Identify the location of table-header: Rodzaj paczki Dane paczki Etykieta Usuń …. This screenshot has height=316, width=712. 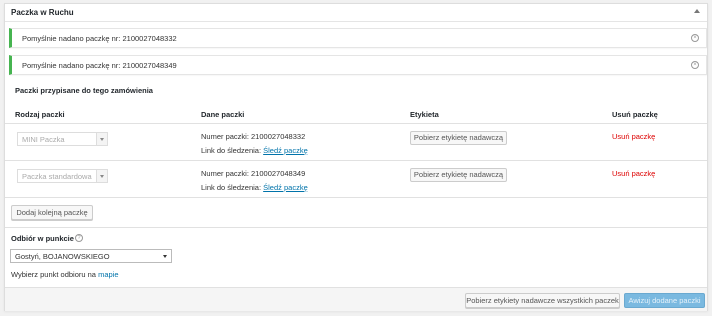
(356, 114).